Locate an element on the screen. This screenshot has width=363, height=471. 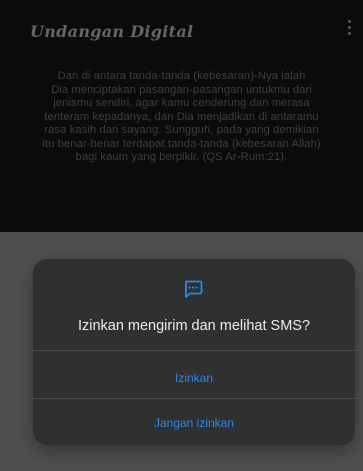
allow-button: Izinkan is located at coordinates (194, 378).